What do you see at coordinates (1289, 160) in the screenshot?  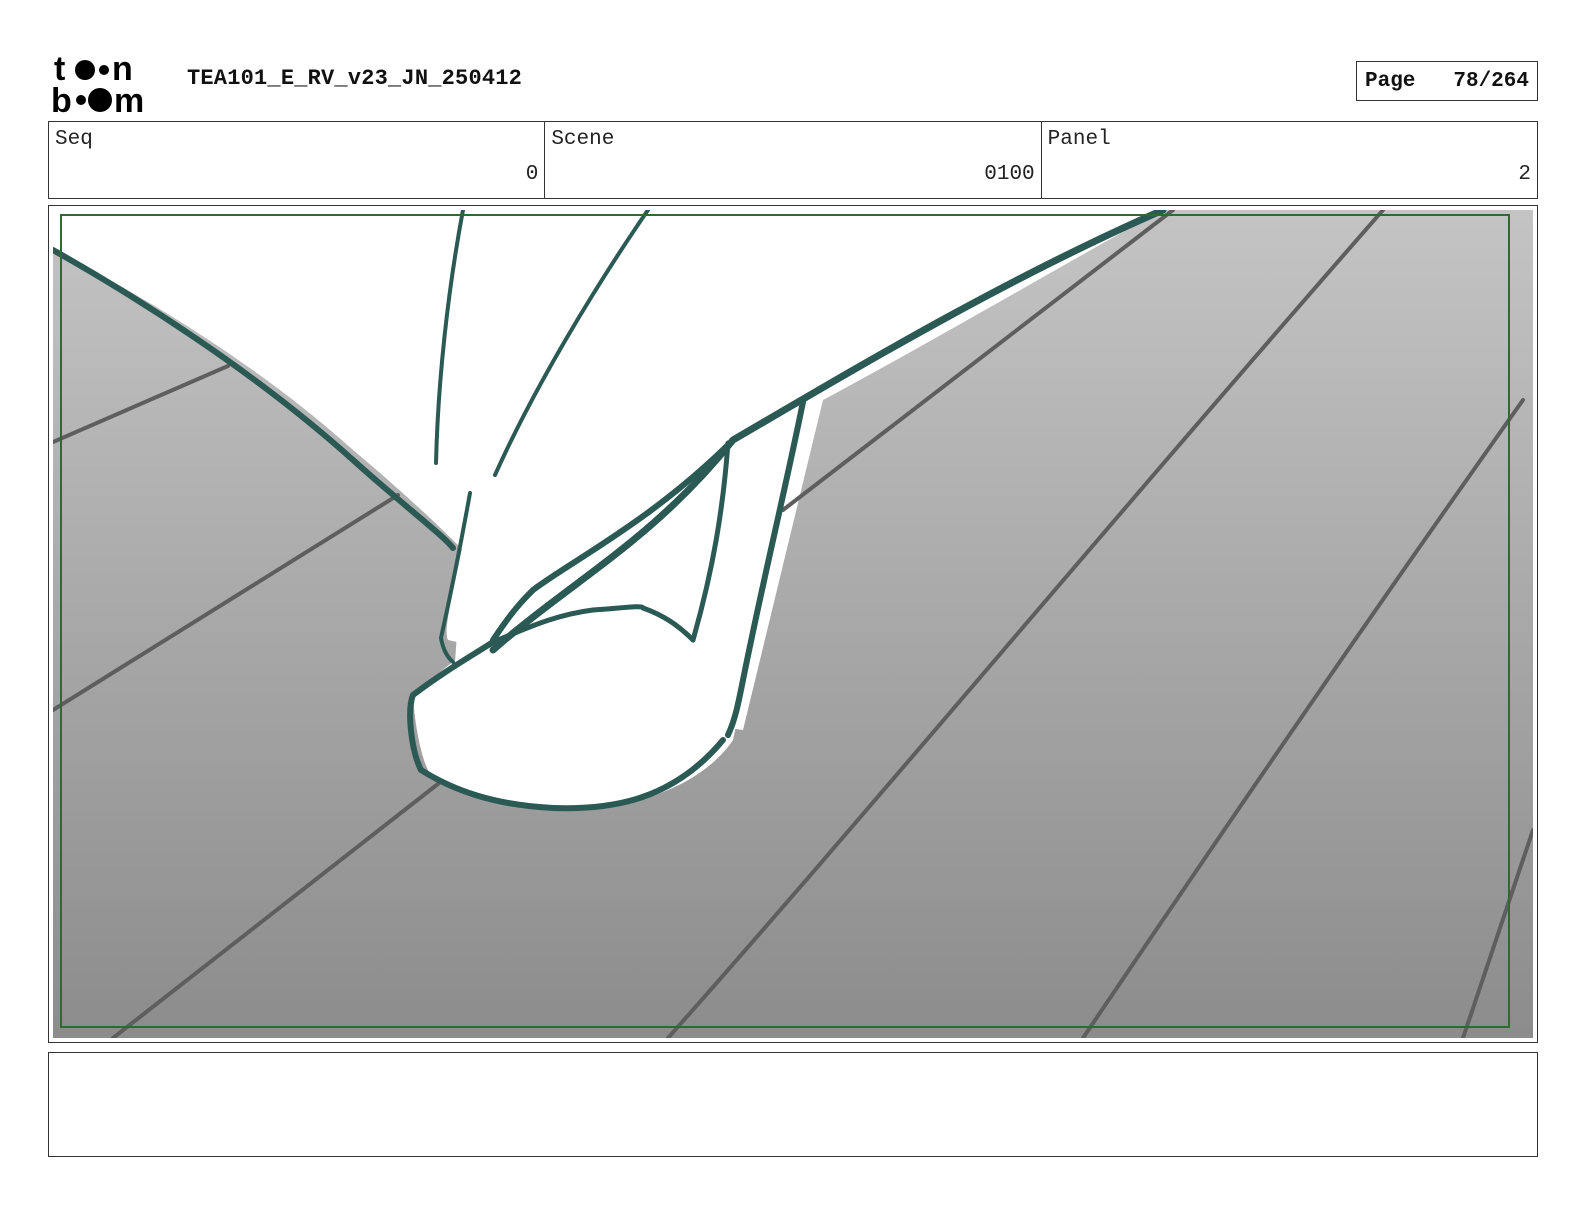 I see `panel-cell: Panel 2` at bounding box center [1289, 160].